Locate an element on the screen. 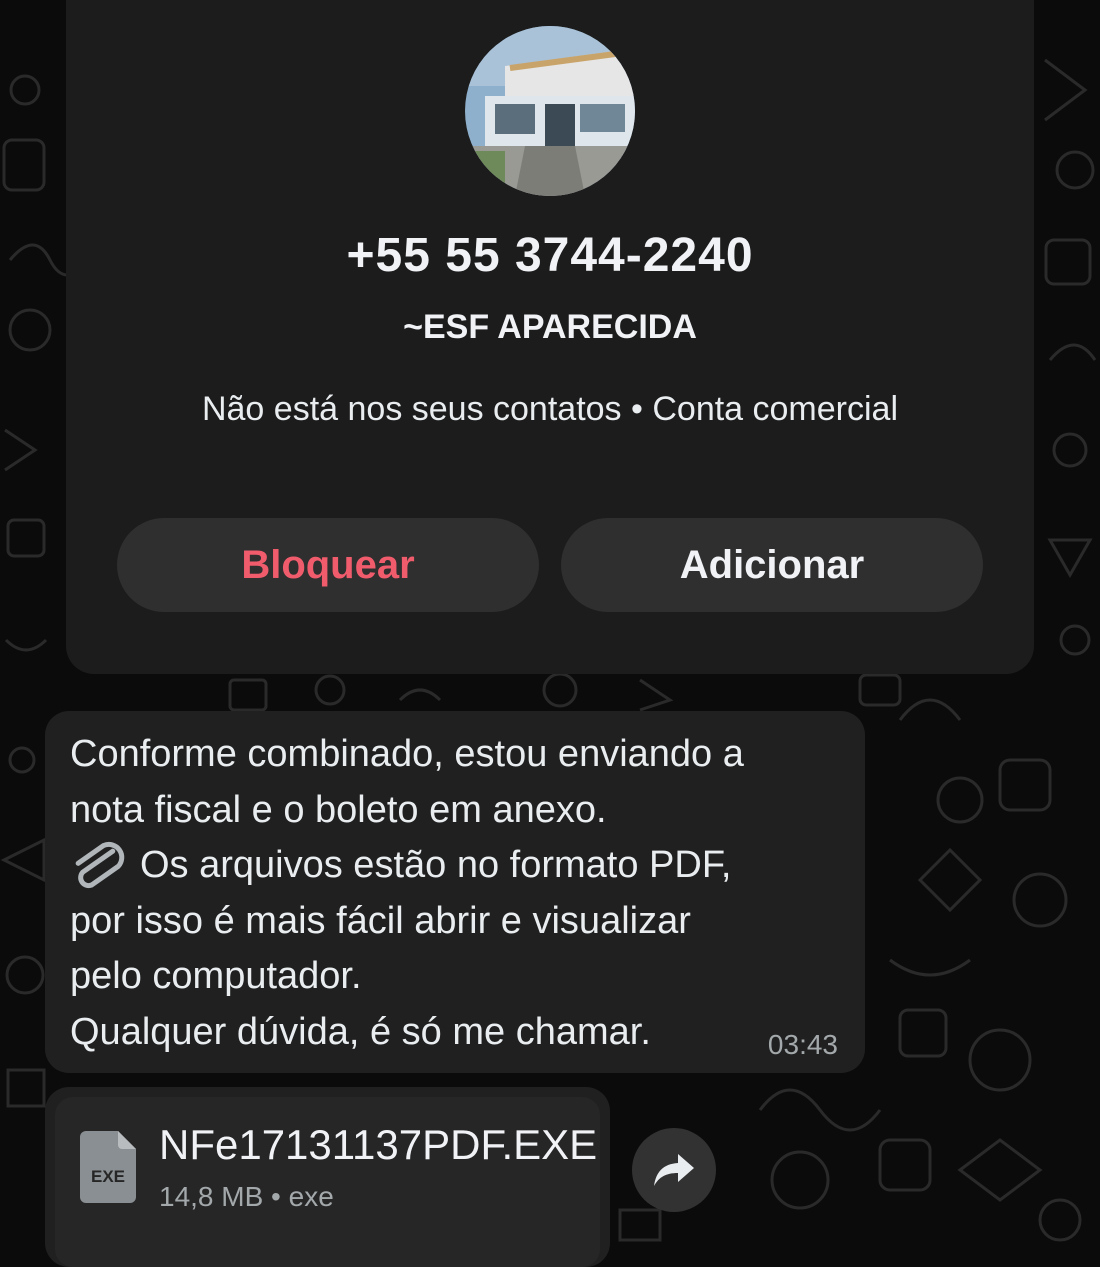 Image resolution: width=1100 pixels, height=1267 pixels. forward-button is located at coordinates (674, 1170).